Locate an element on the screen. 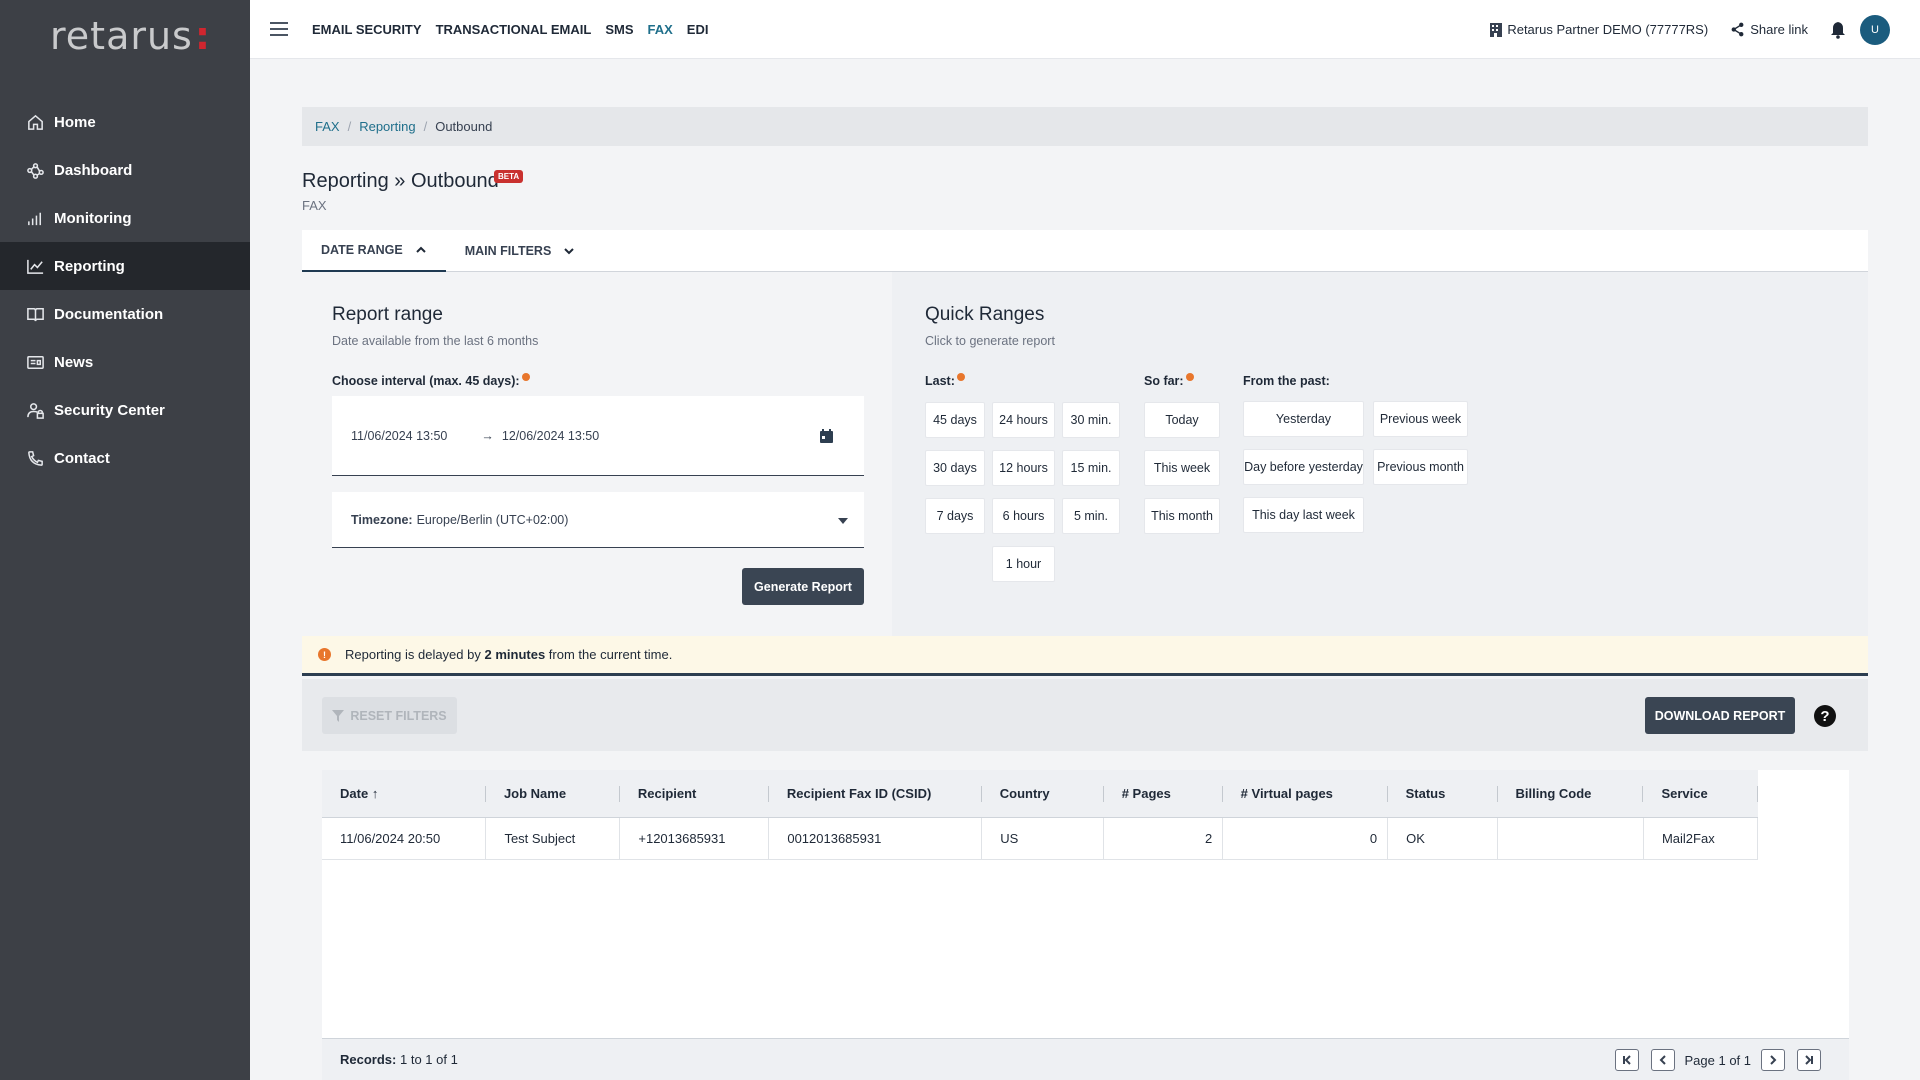  quick-range-30-min: 30 min. is located at coordinates (1091, 420).